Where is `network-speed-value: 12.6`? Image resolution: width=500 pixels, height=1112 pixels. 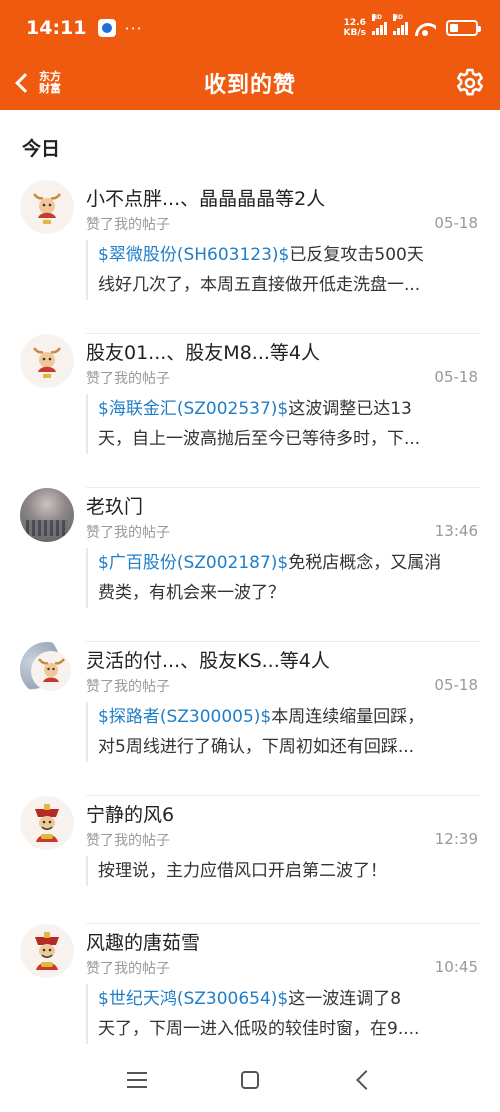 network-speed-value: 12.6 is located at coordinates (354, 23).